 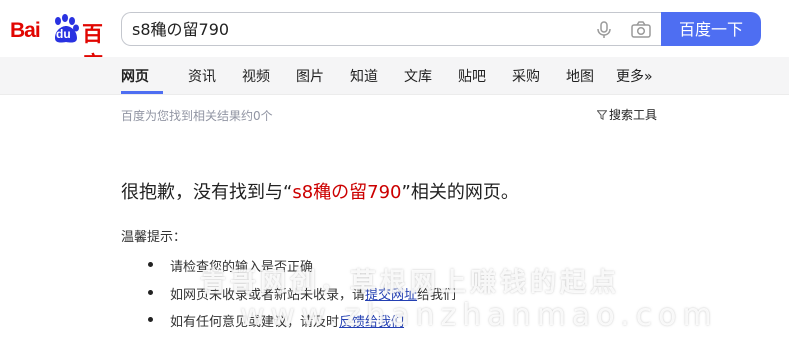 I want to click on baidu-logo: Bai du 百度, so click(x=62, y=44).